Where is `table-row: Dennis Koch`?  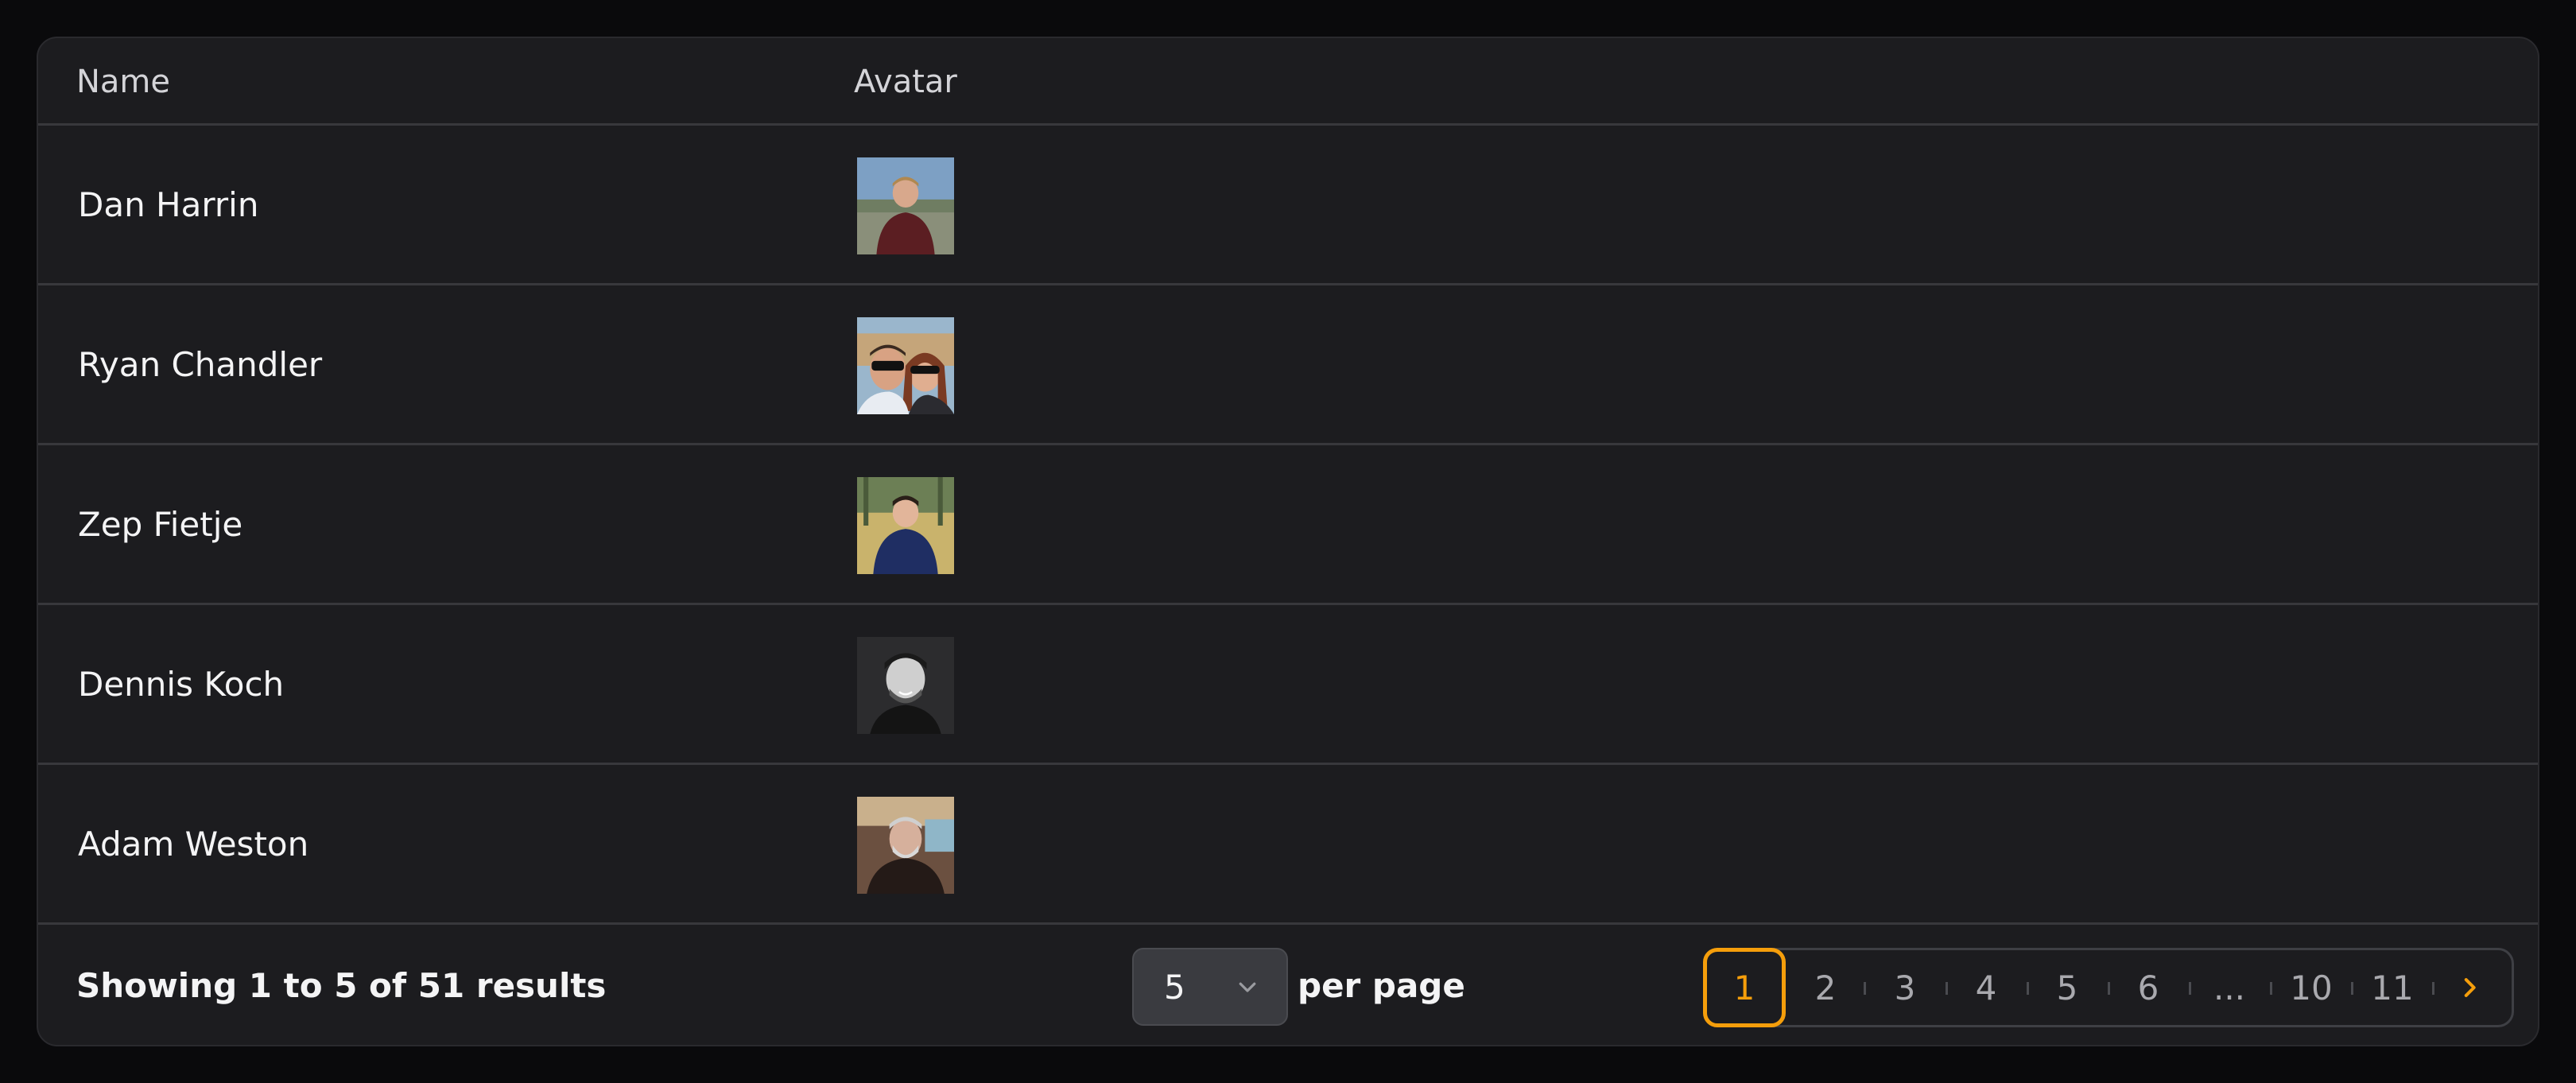 table-row: Dennis Koch is located at coordinates (1288, 685).